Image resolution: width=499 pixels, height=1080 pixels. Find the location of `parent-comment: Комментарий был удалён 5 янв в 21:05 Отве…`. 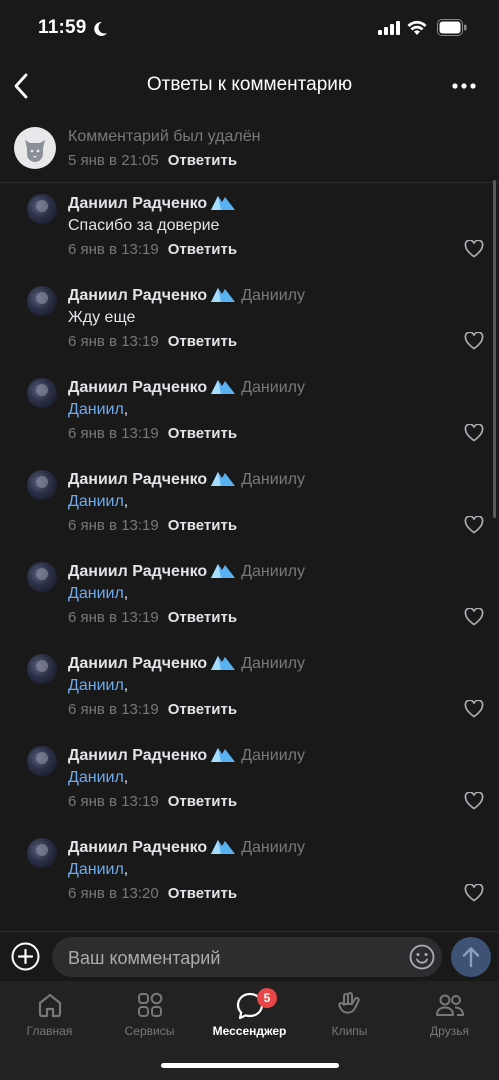

parent-comment: Комментарий был удалён 5 янв в 21:05 Отве… is located at coordinates (249, 148).